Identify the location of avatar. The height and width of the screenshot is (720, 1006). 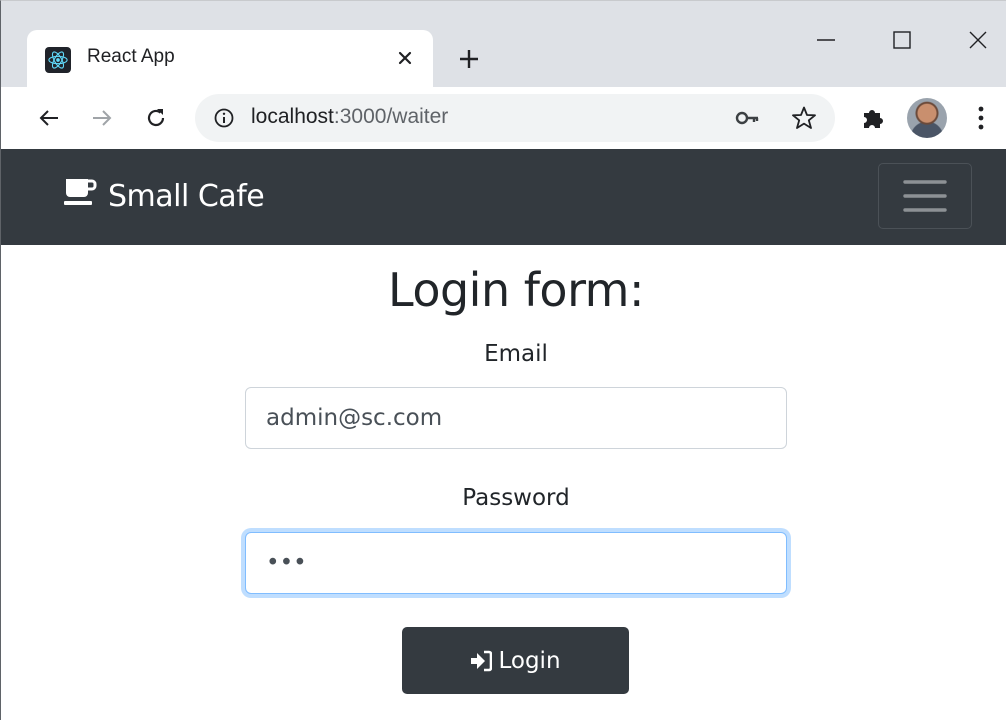
(927, 118).